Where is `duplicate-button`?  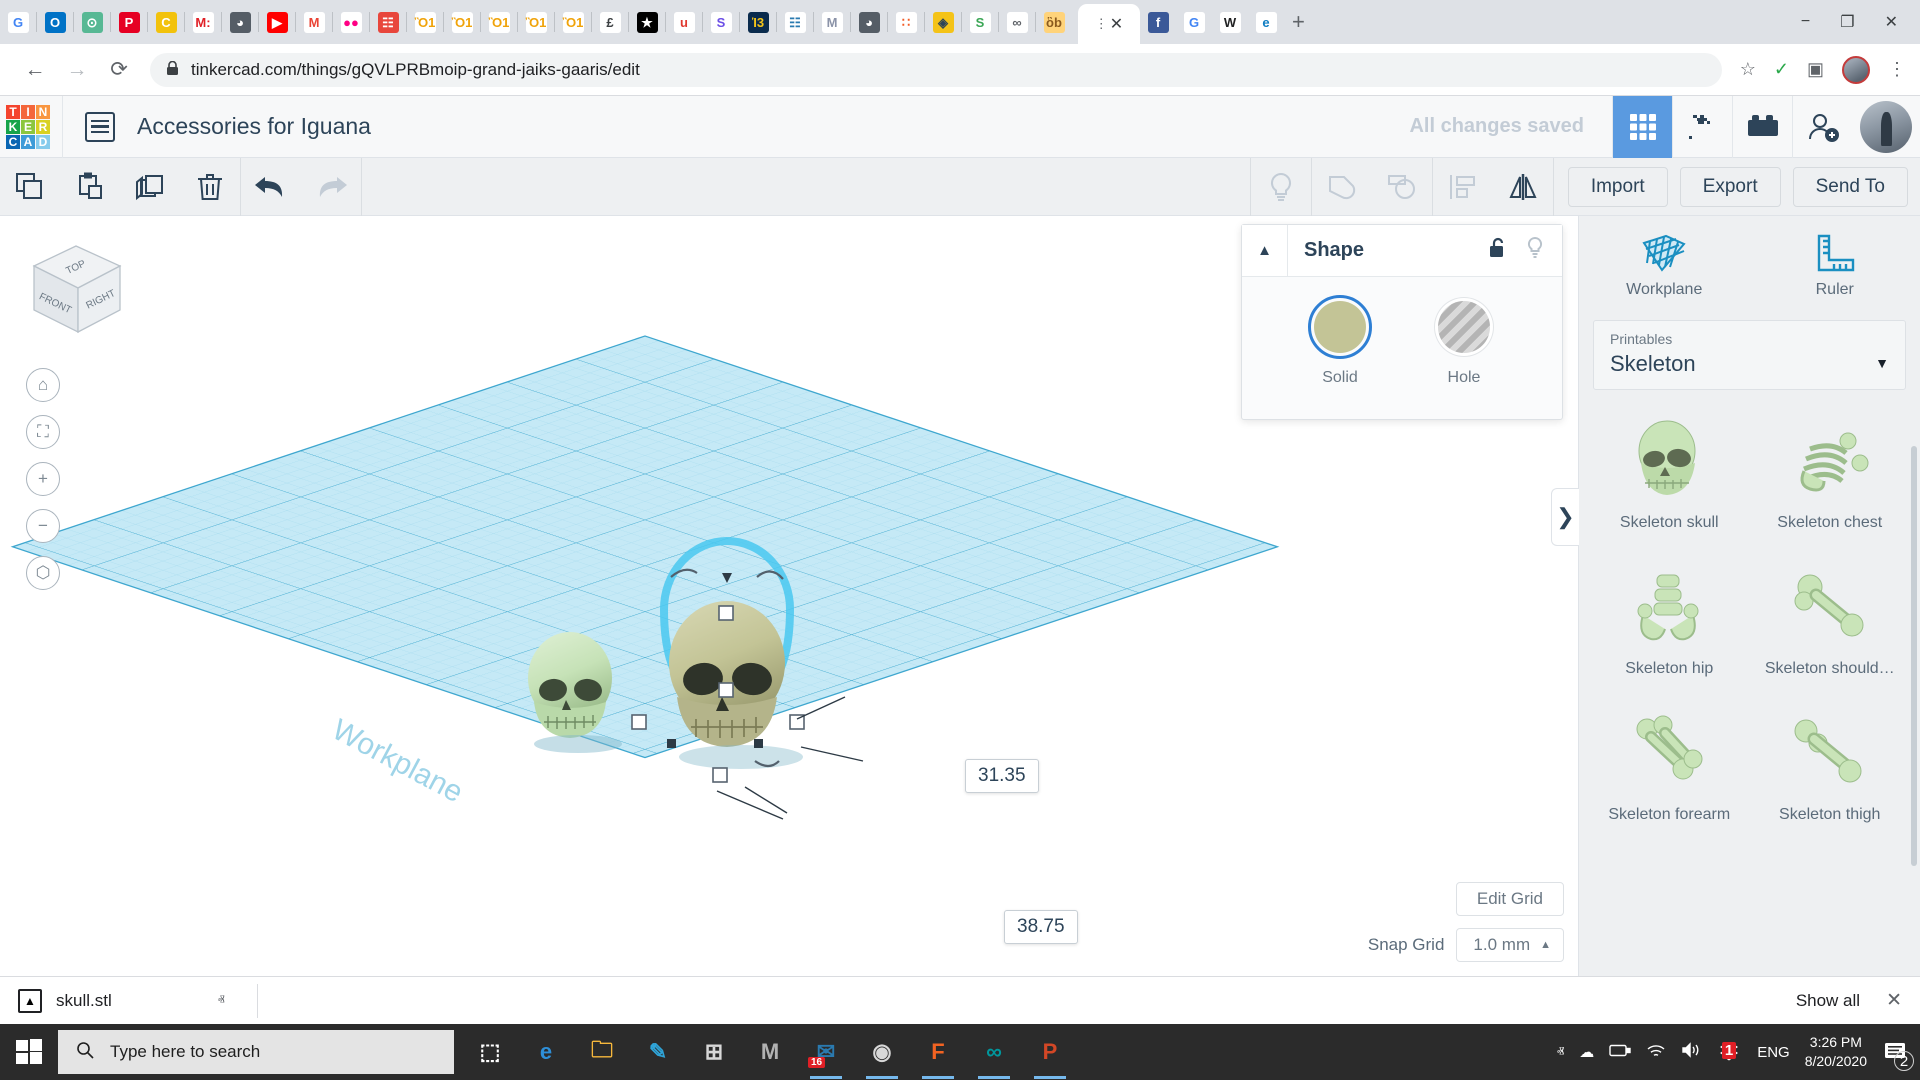 duplicate-button is located at coordinates (150, 187).